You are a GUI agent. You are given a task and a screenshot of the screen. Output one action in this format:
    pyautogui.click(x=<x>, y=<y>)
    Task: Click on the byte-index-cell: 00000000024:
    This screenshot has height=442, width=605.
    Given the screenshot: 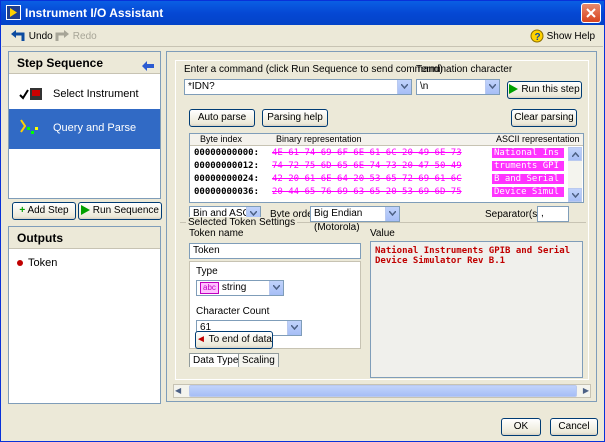 What is the action you would take?
    pyautogui.click(x=227, y=179)
    